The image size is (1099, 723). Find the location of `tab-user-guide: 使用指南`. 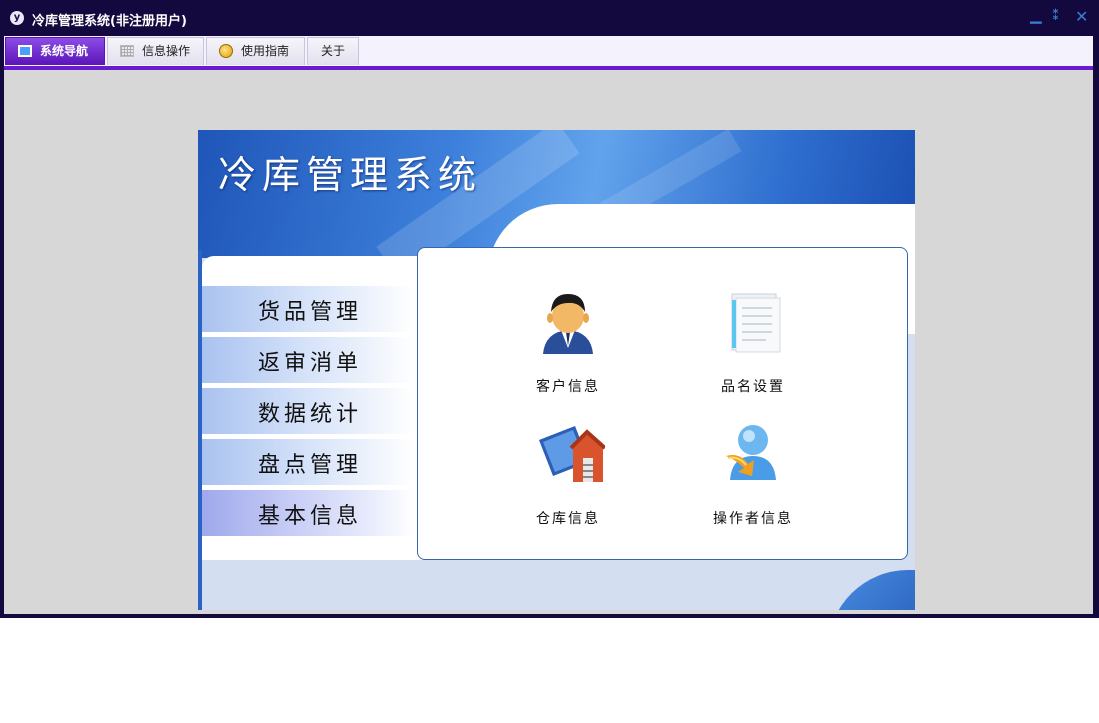

tab-user-guide: 使用指南 is located at coordinates (255, 51).